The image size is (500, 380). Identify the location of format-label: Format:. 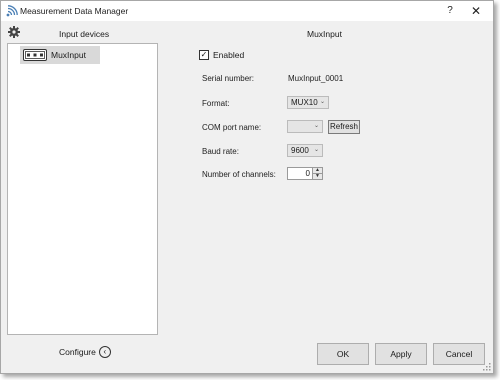
(216, 103).